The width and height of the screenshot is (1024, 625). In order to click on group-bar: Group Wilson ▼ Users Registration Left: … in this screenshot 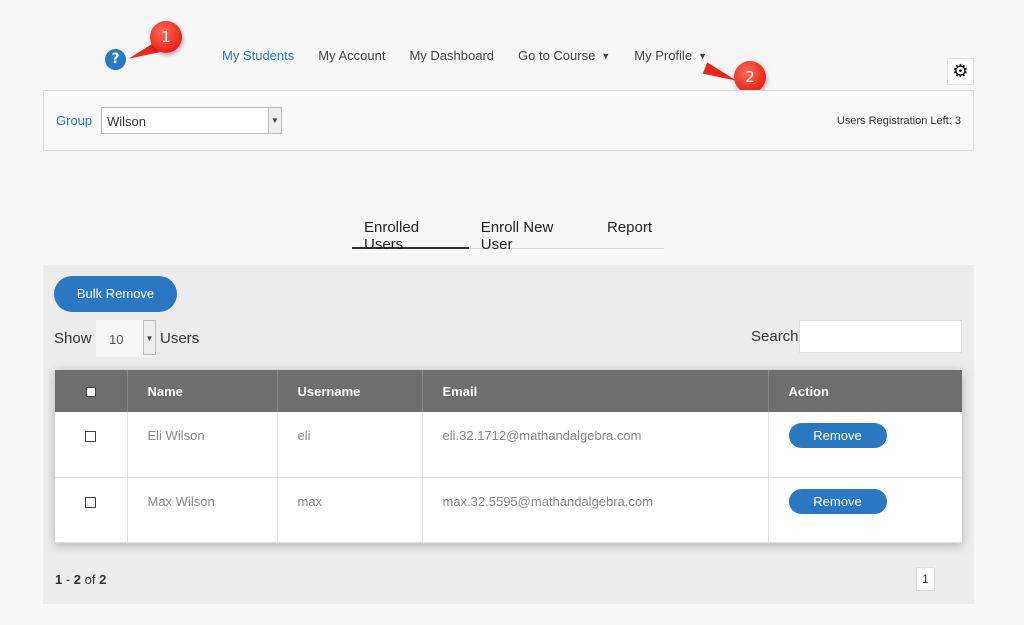, I will do `click(508, 120)`.